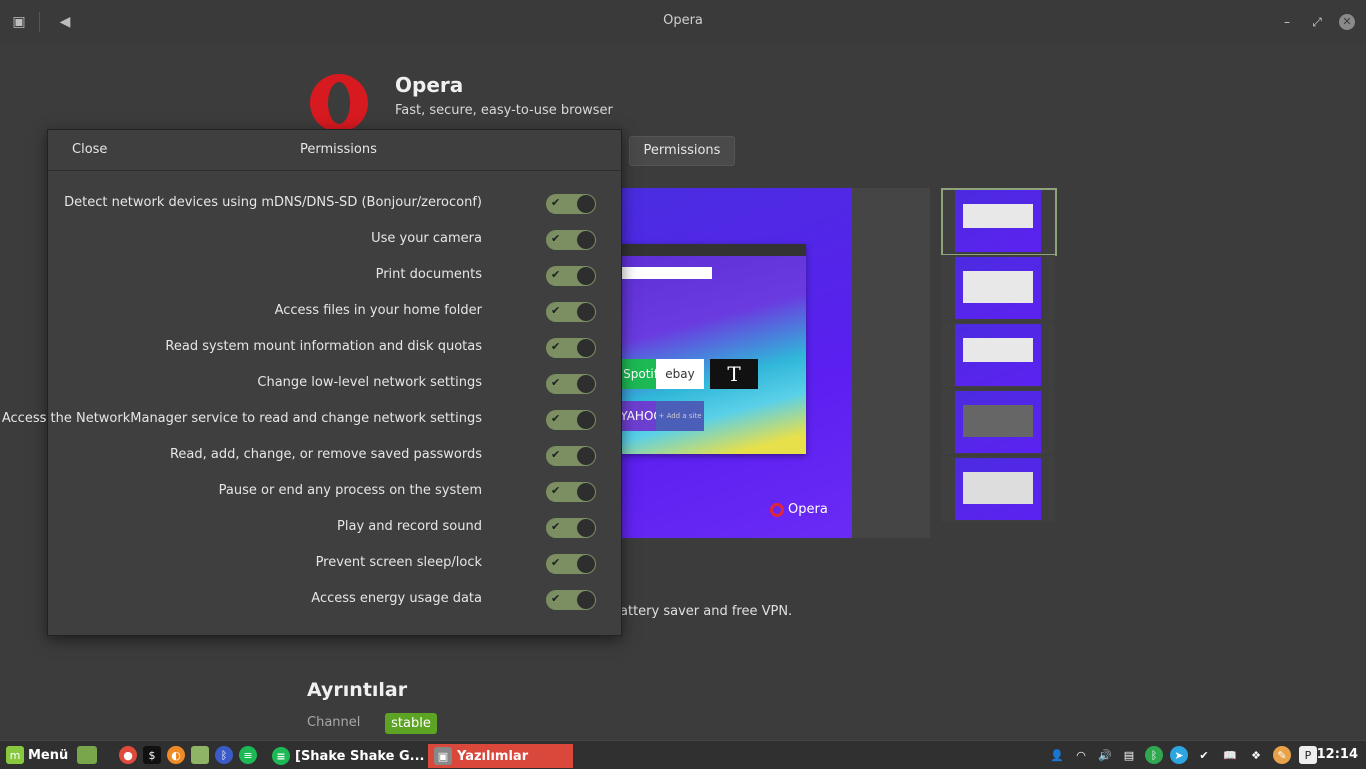 The height and width of the screenshot is (769, 1366). Describe the element at coordinates (334, 276) in the screenshot. I see `permission-row: Print documents ✔` at that location.